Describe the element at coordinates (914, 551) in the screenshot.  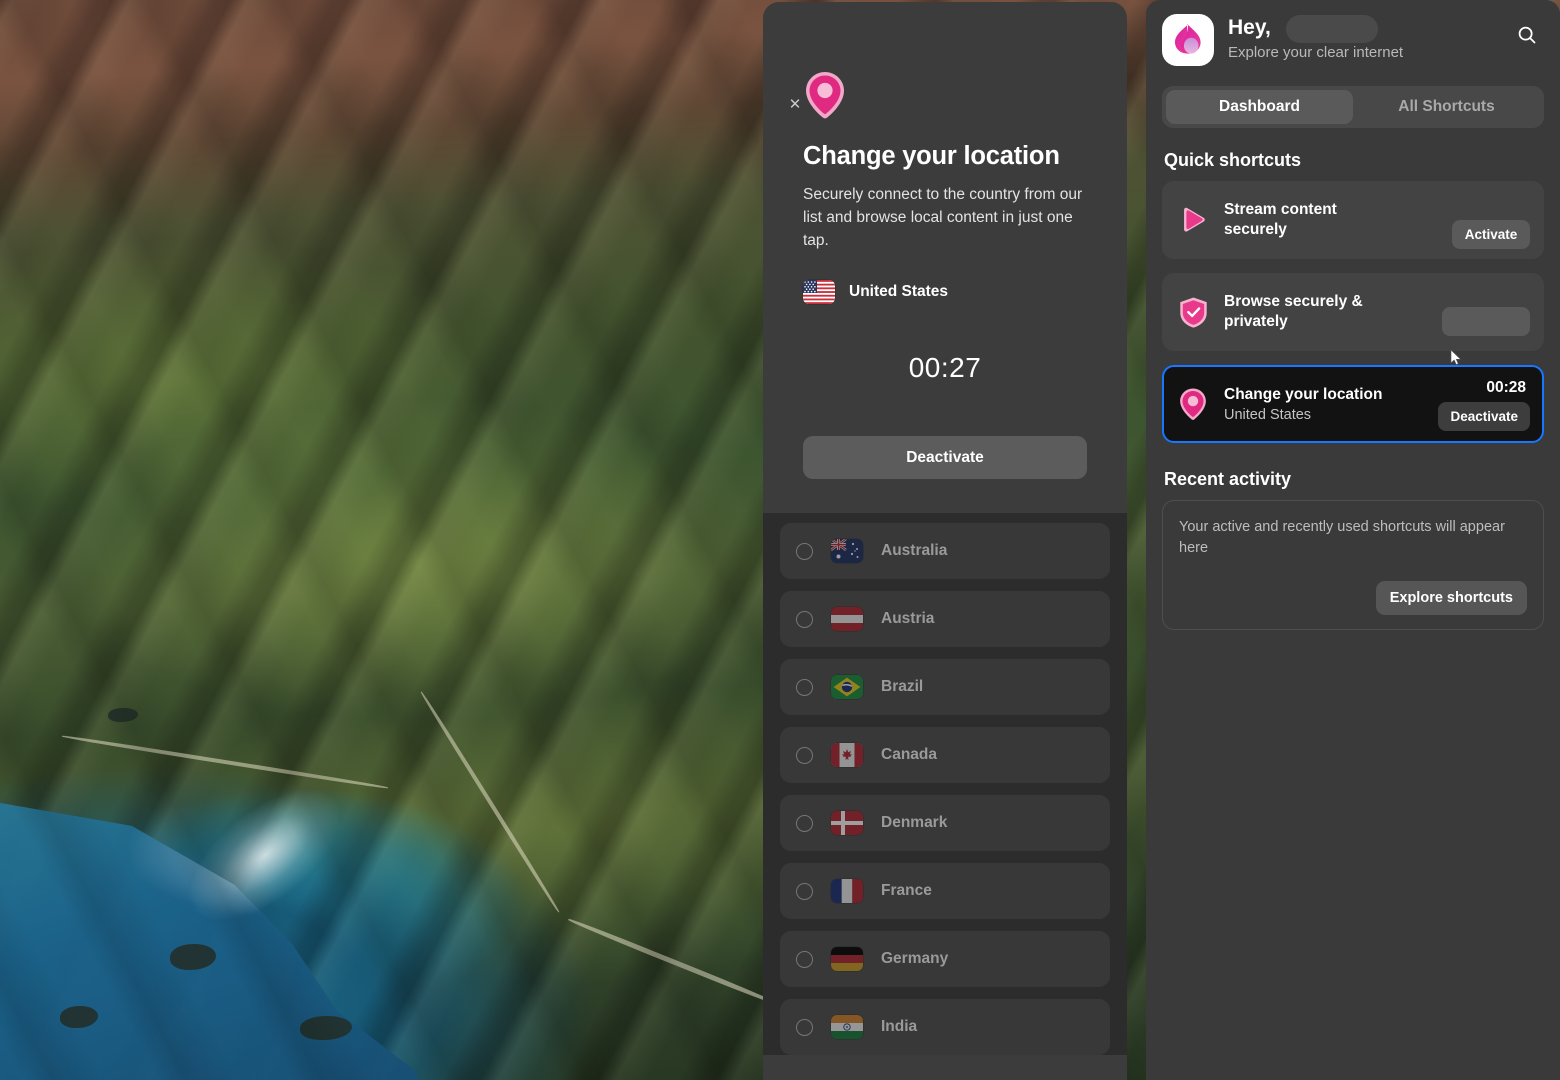
I see `country-label: Australia` at that location.